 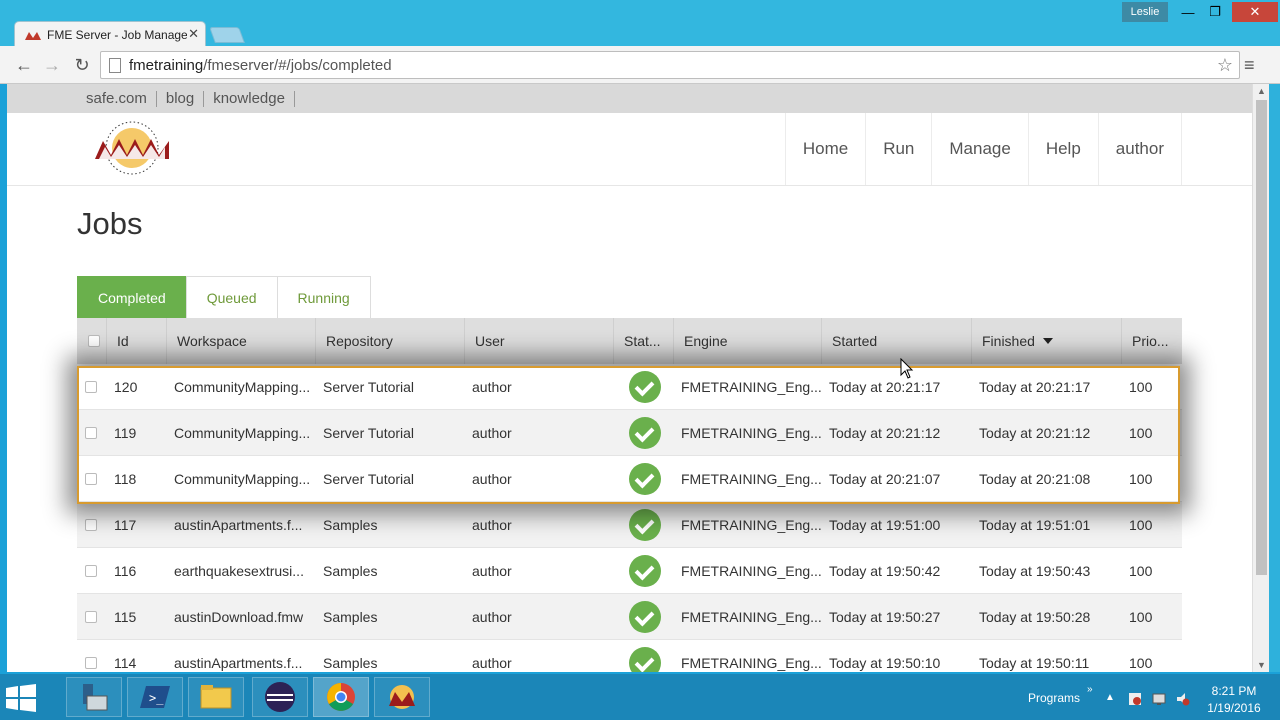 What do you see at coordinates (1234, 708) in the screenshot?
I see `clock-date: 1/19/2016` at bounding box center [1234, 708].